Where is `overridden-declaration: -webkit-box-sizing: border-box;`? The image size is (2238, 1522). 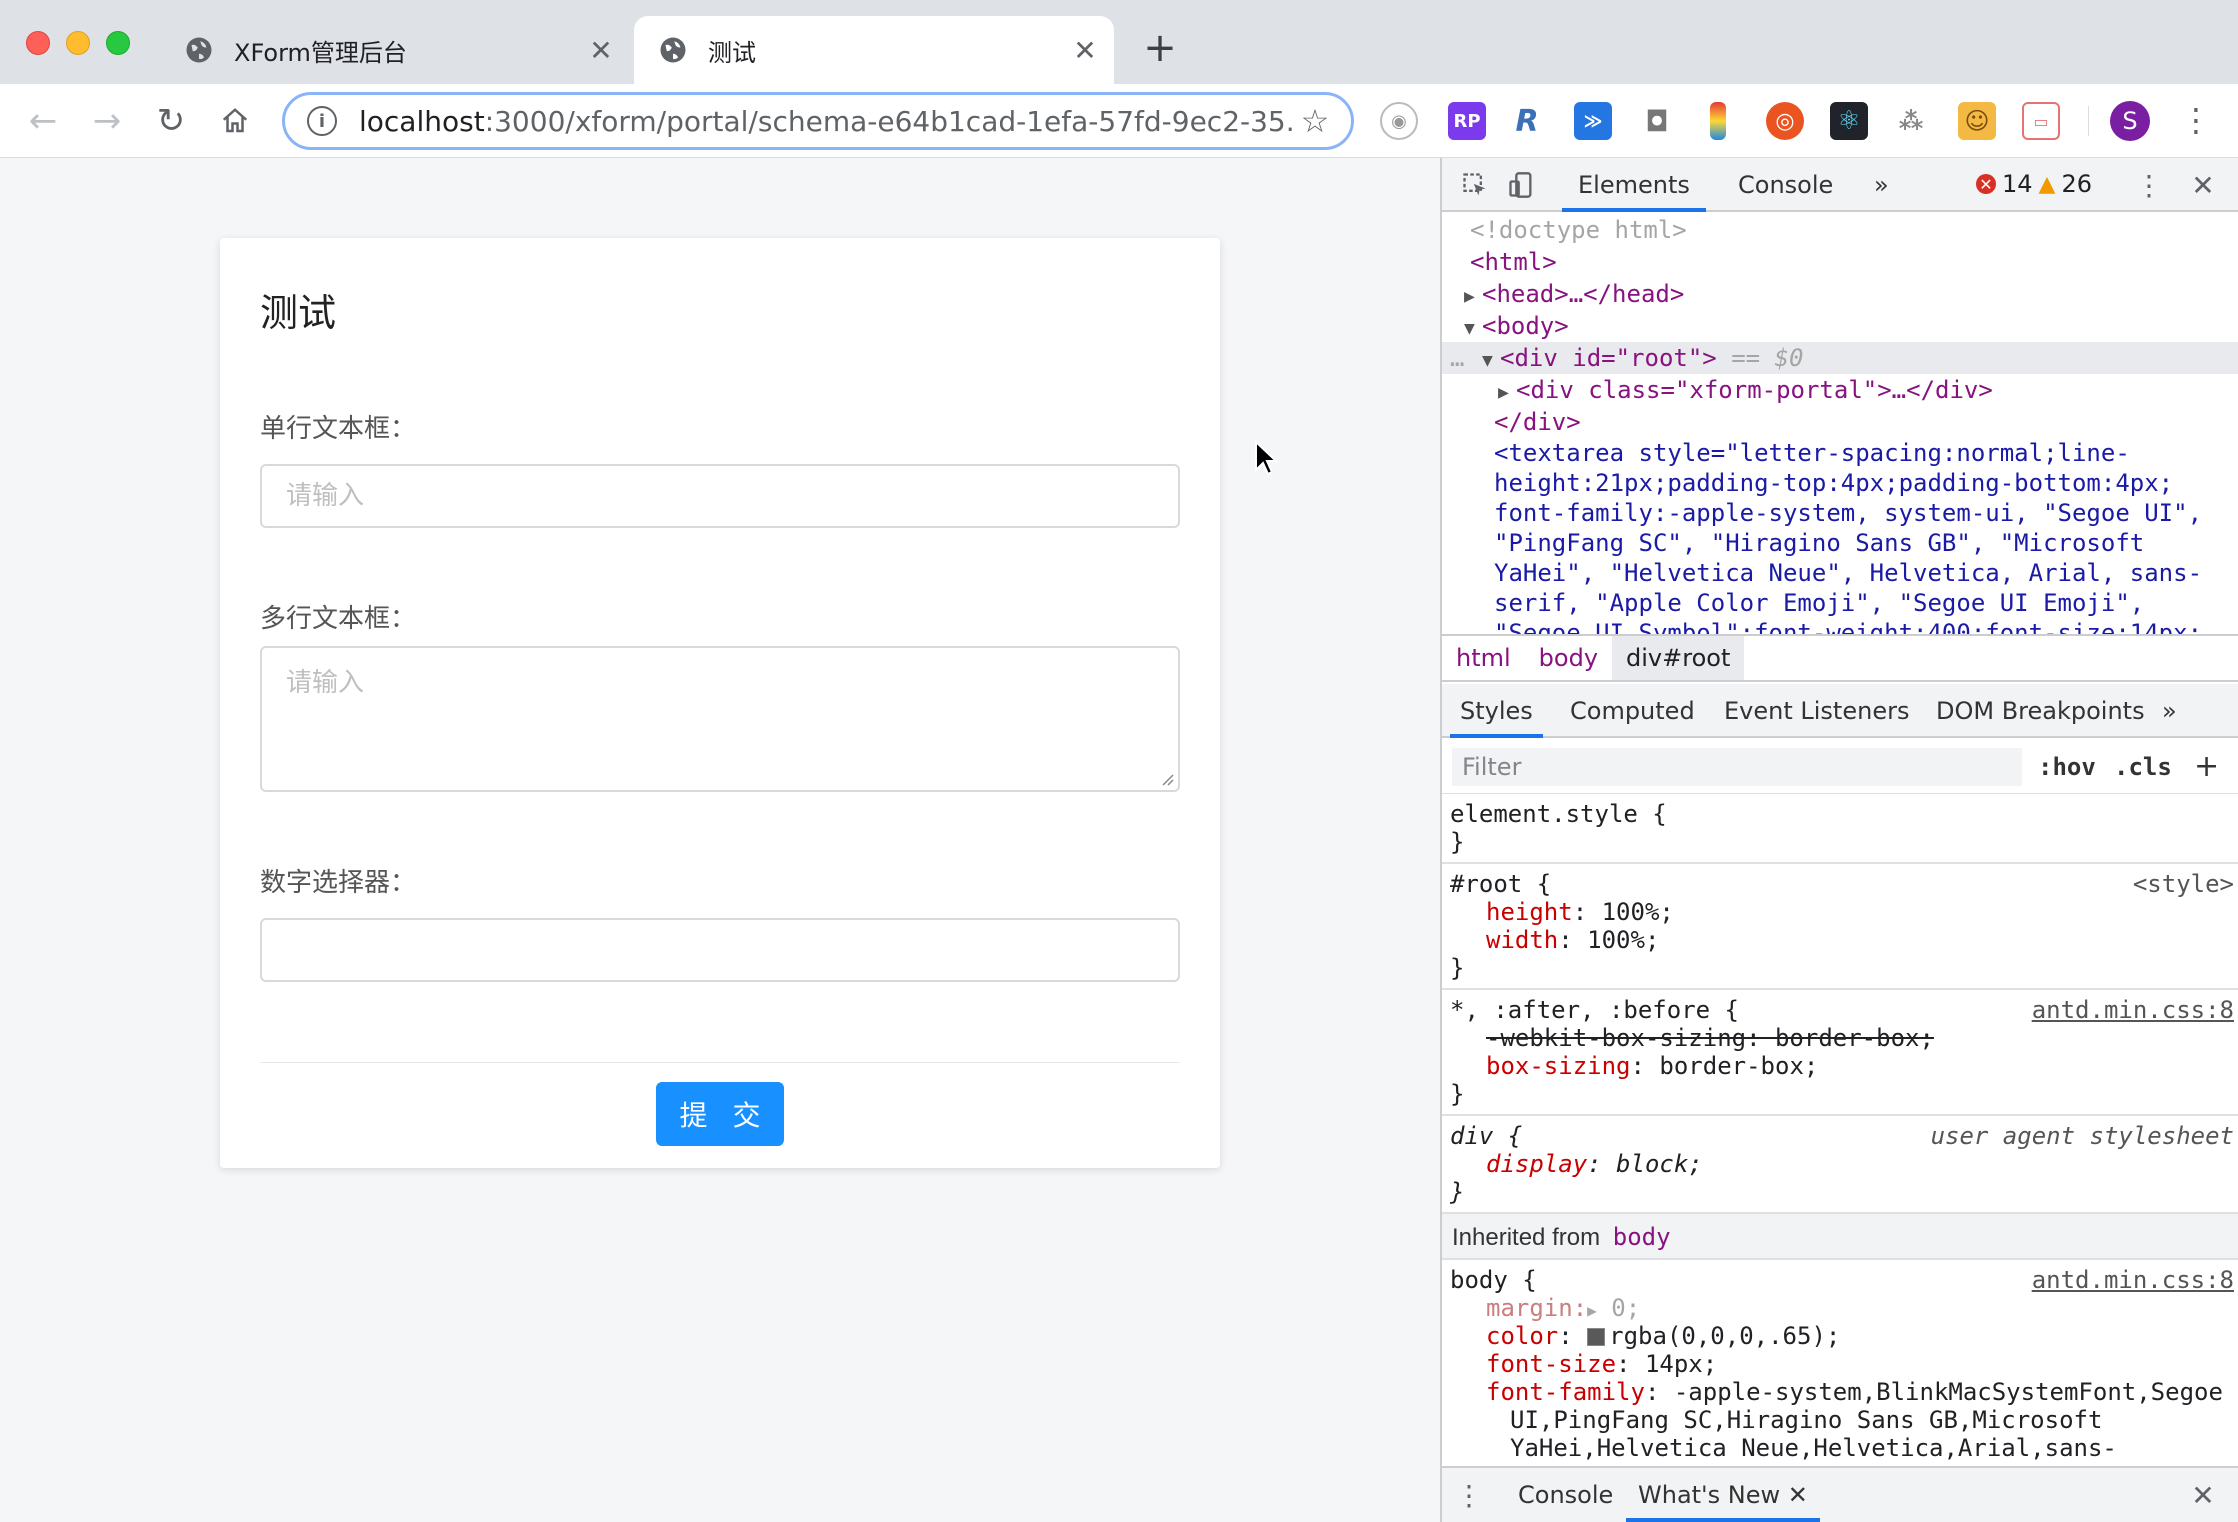
overridden-declaration: -webkit-box-sizing: border-box; is located at coordinates (1840, 1038).